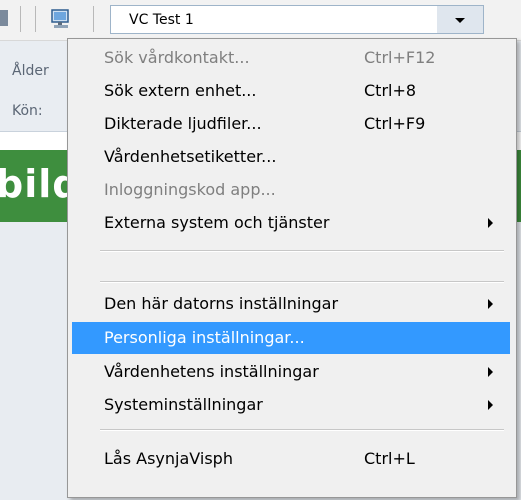  I want to click on age-label: Ålder, so click(30, 71).